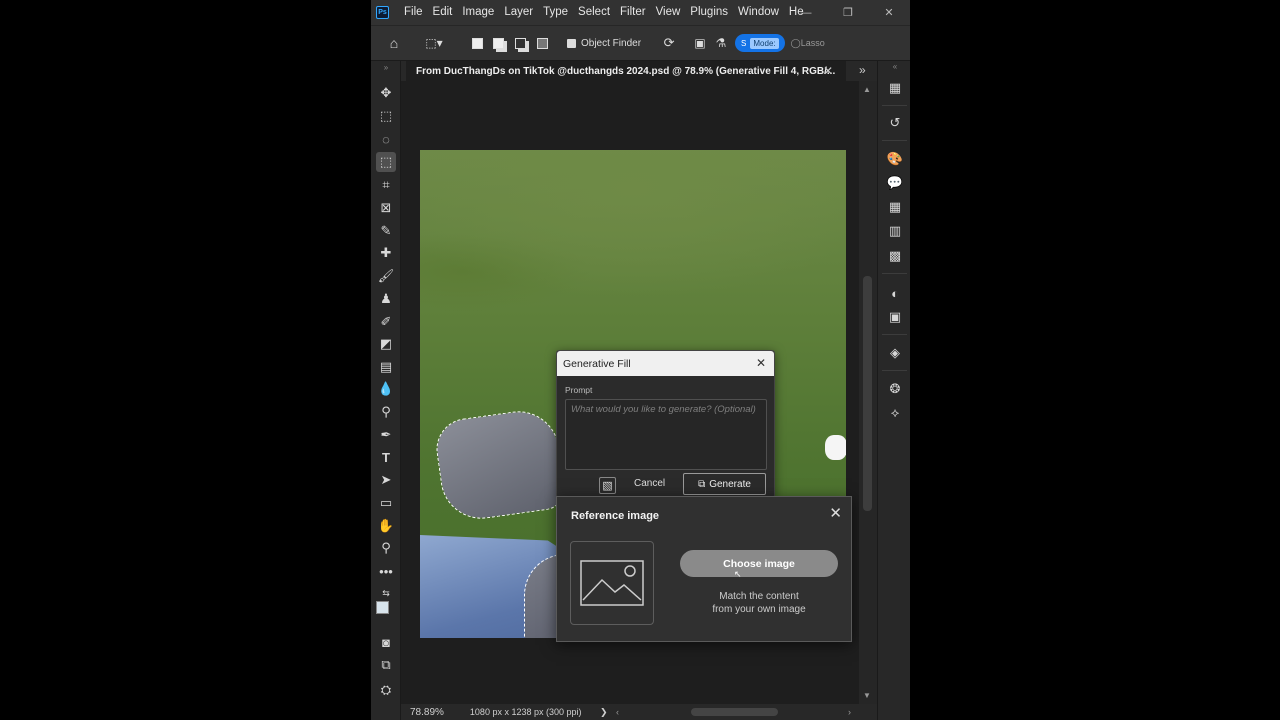  I want to click on color-palette-icon: 🎨, so click(895, 159).